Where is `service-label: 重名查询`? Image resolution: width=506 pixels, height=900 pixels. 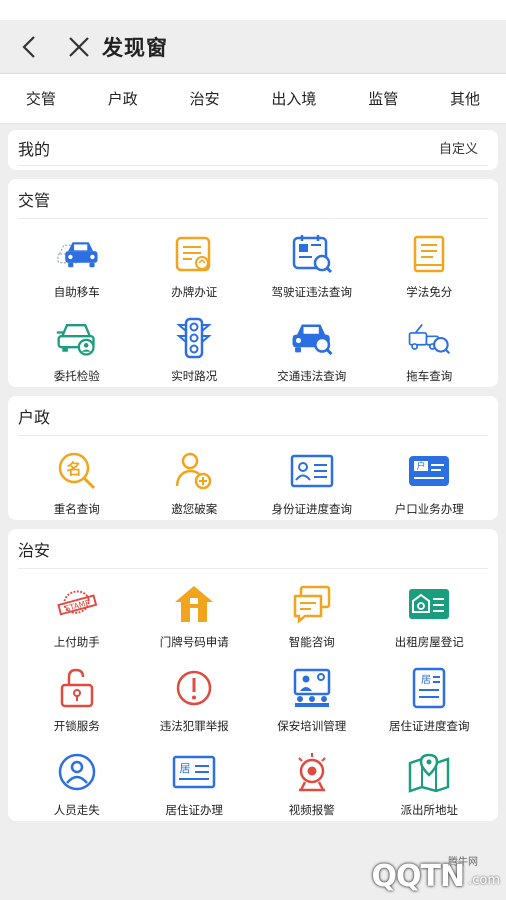
service-label: 重名查询 is located at coordinates (76, 509).